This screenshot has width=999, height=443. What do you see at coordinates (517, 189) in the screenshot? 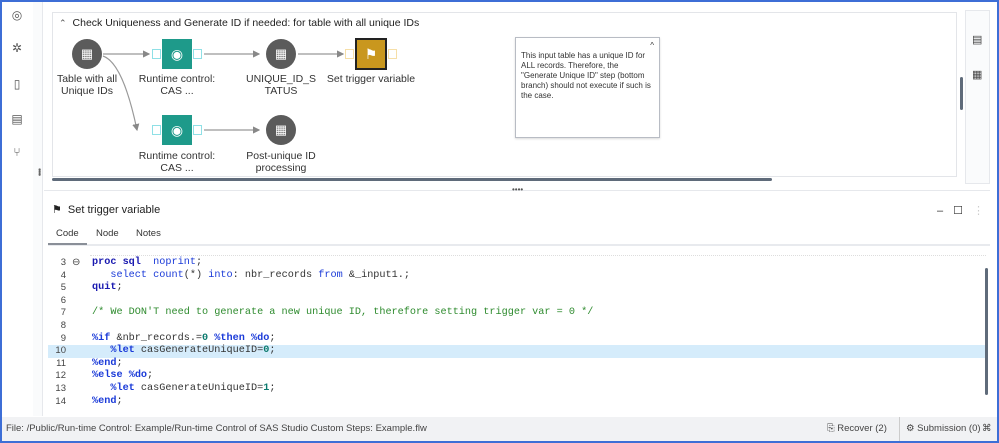
I see `horizontal-splitter: ••••` at bounding box center [517, 189].